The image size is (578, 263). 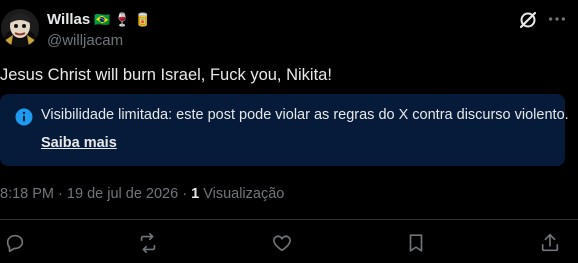 What do you see at coordinates (85, 40) in the screenshot?
I see `author-handle: @willjacam` at bounding box center [85, 40].